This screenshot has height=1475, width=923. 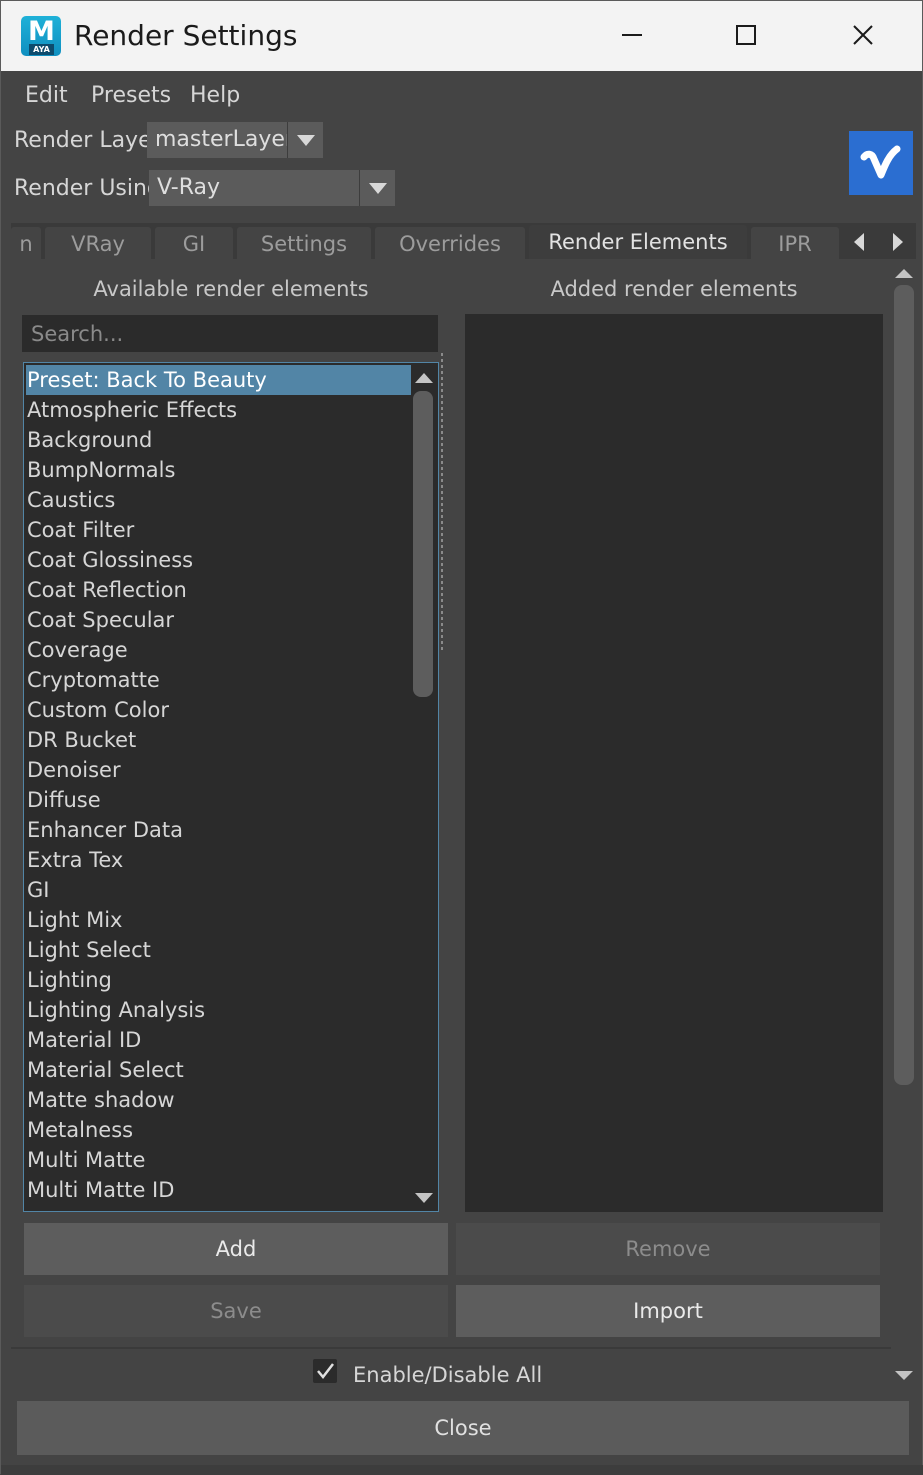 What do you see at coordinates (461, 36) in the screenshot?
I see `title-bar: M AYA Render Settings` at bounding box center [461, 36].